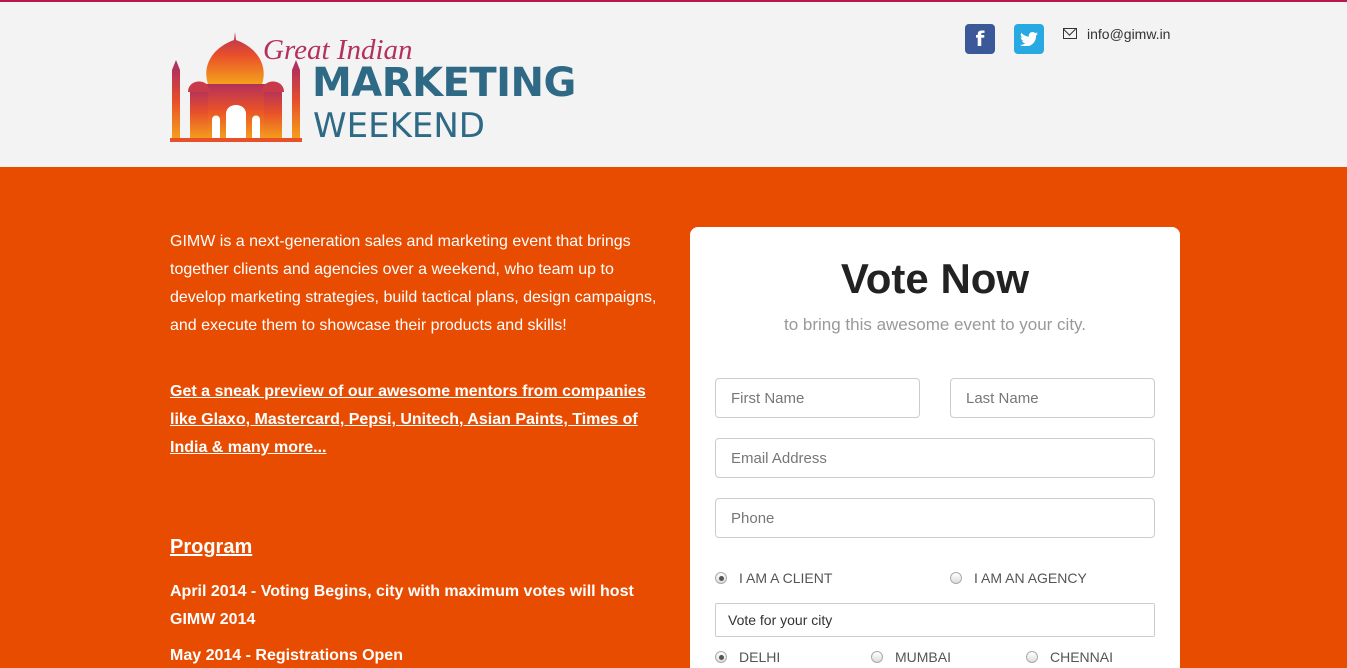 The image size is (1347, 668). I want to click on email-field, so click(935, 458).